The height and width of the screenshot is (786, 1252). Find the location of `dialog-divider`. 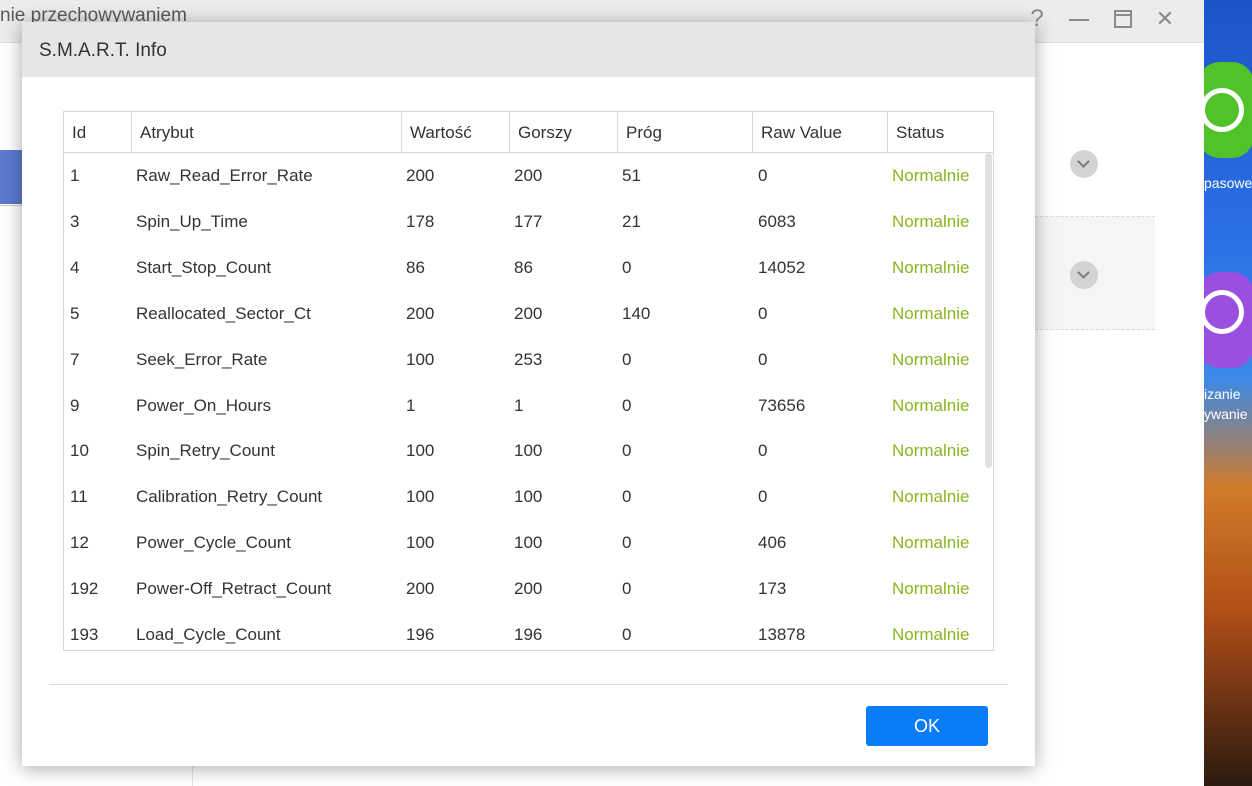

dialog-divider is located at coordinates (528, 684).